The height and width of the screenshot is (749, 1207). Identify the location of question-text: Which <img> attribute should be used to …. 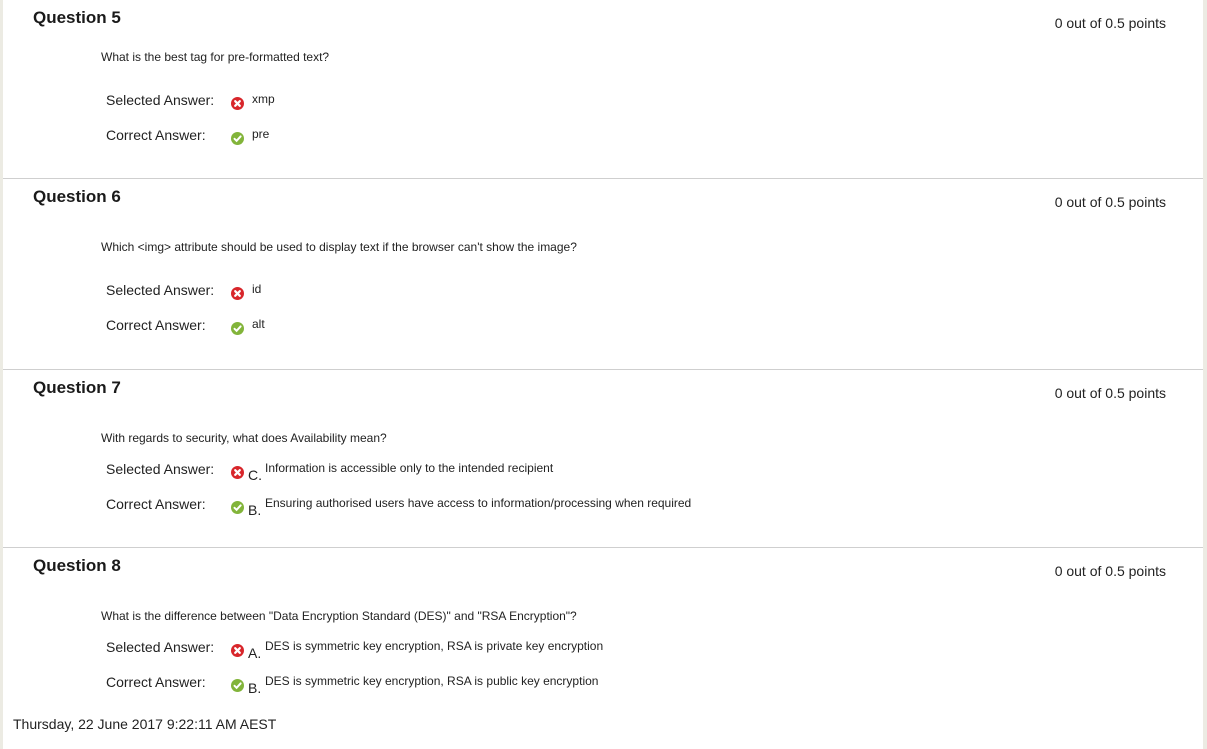
(339, 247).